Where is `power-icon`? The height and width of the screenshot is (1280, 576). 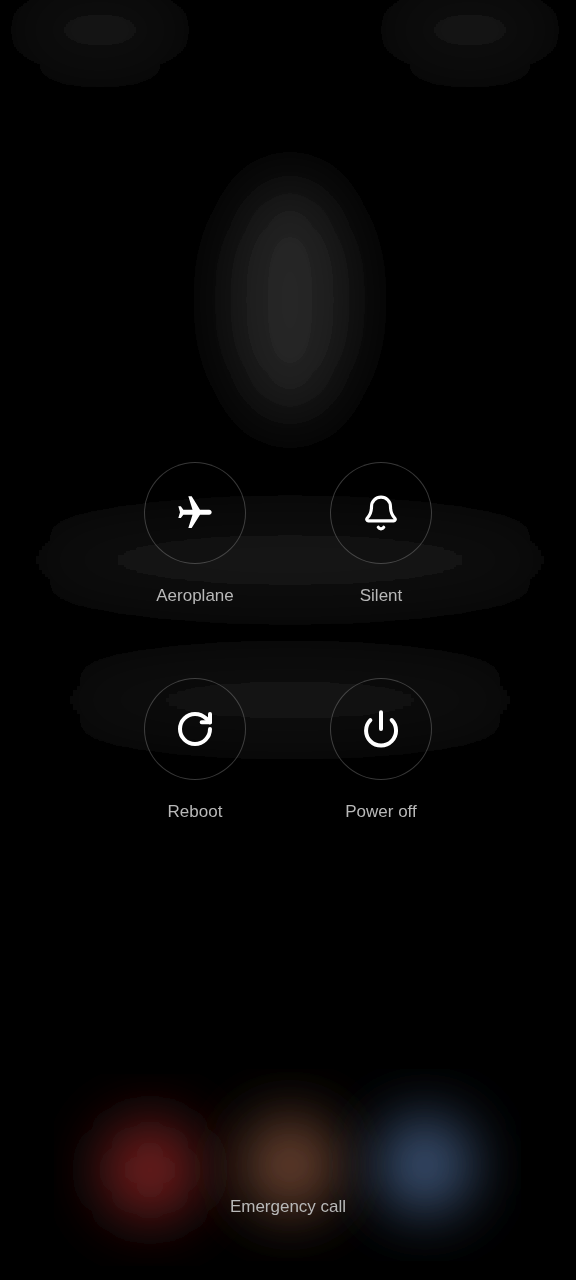 power-icon is located at coordinates (381, 729).